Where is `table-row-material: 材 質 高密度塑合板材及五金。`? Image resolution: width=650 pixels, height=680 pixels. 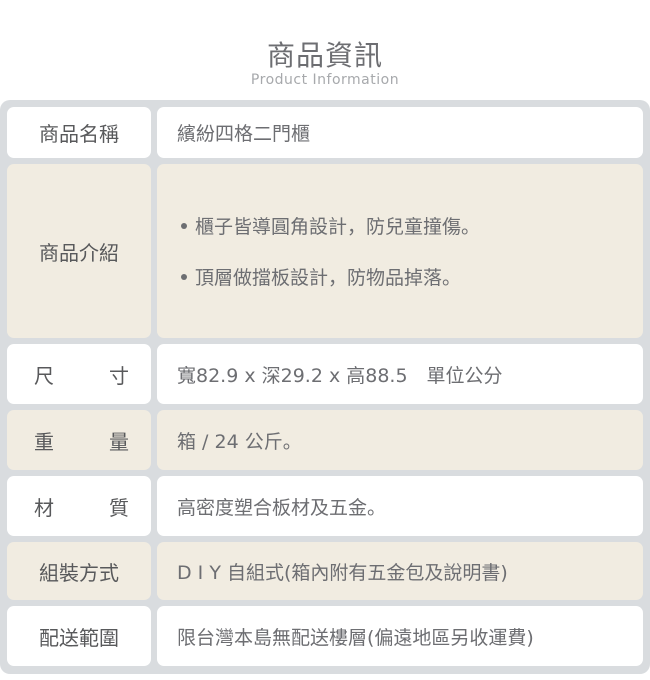
table-row-material: 材 質 高密度塑合板材及五金。 is located at coordinates (325, 506).